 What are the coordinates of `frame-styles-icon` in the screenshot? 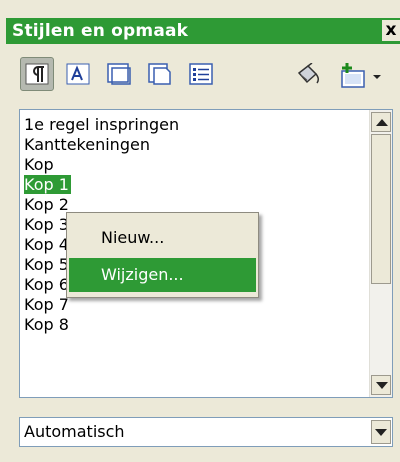 It's located at (119, 74).